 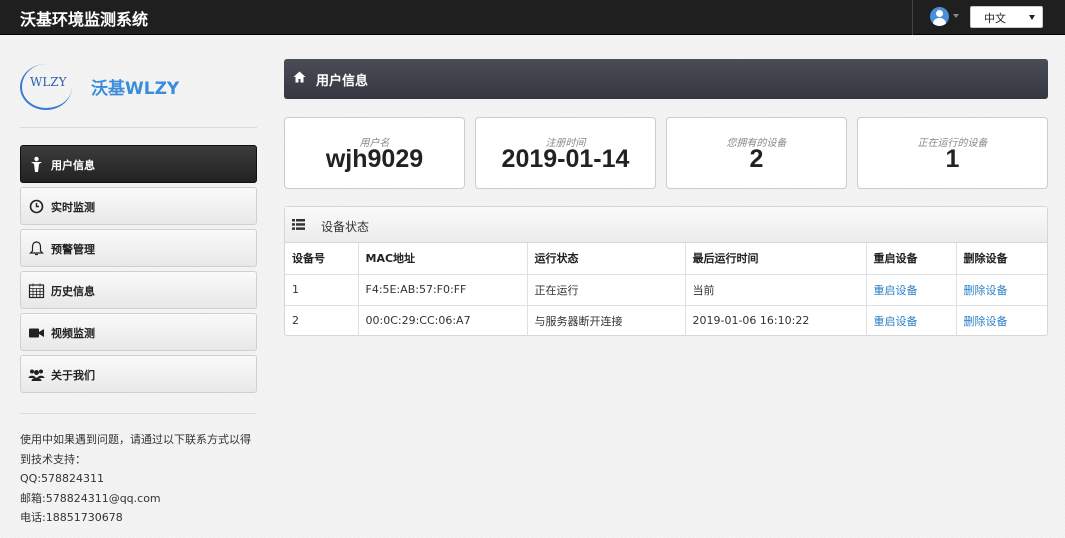 What do you see at coordinates (36, 164) in the screenshot?
I see `user-icon` at bounding box center [36, 164].